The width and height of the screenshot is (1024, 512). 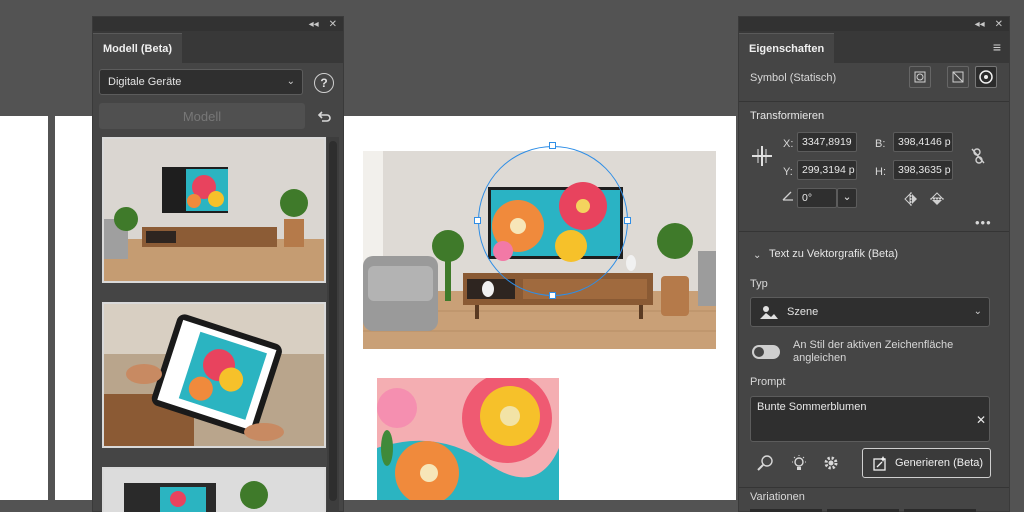 I want to click on type-select: Szene ⌄, so click(x=870, y=312).